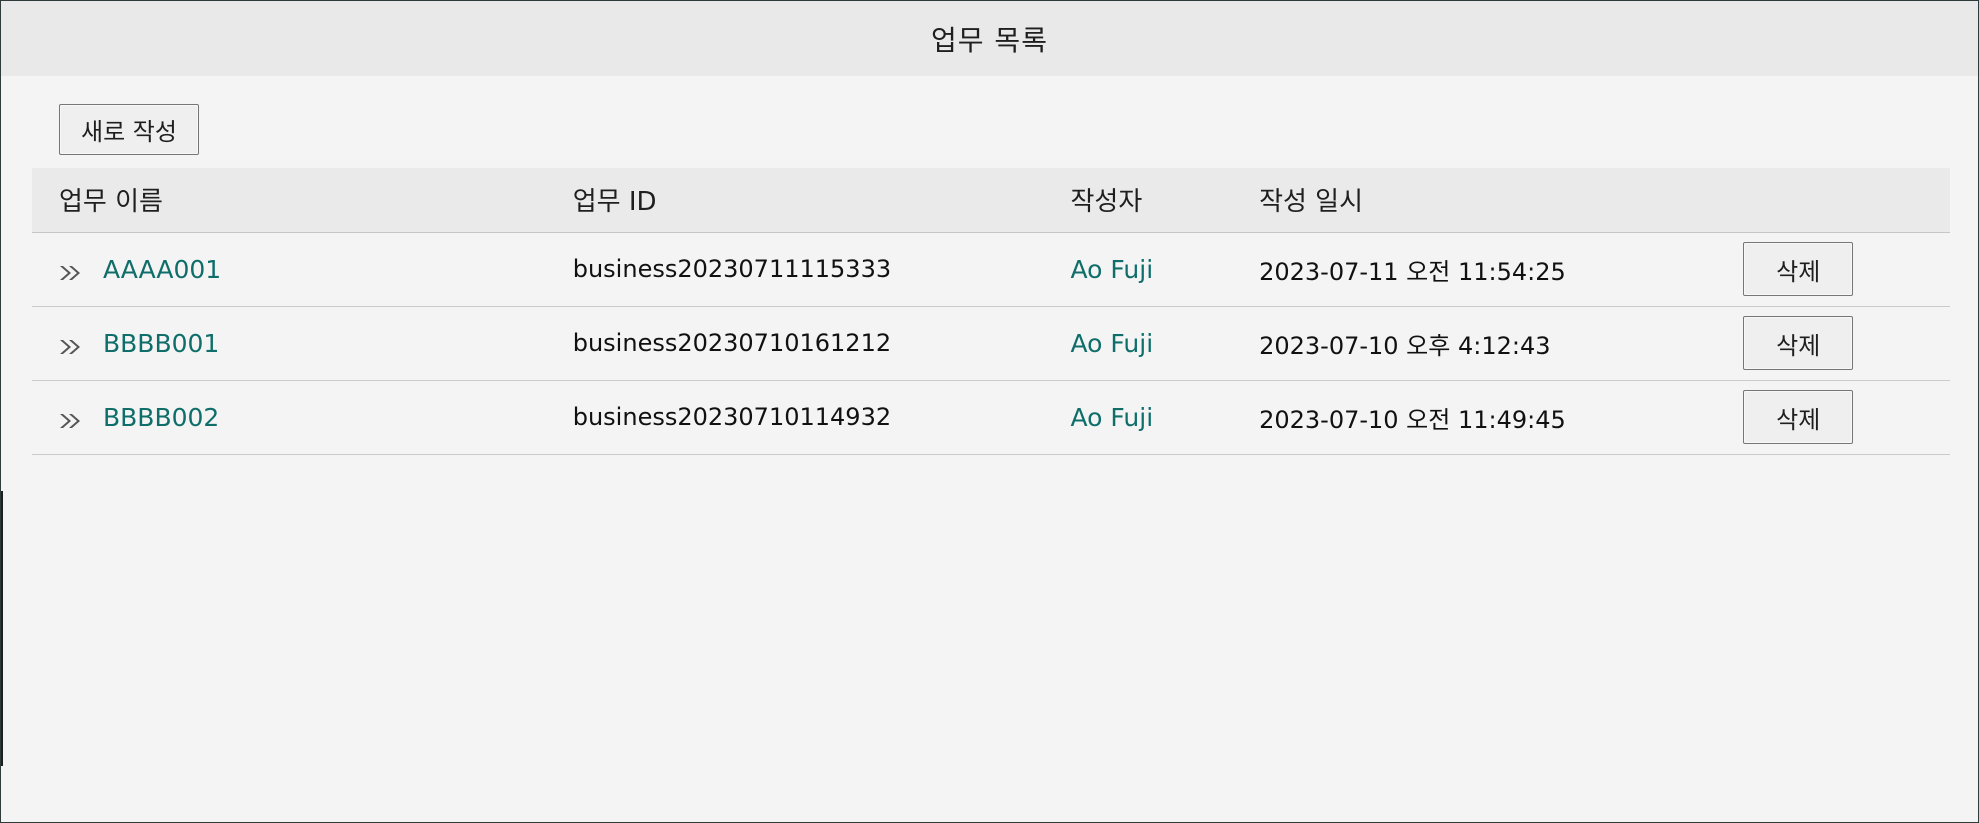  I want to click on header-created: 작성 일시, so click(1311, 202).